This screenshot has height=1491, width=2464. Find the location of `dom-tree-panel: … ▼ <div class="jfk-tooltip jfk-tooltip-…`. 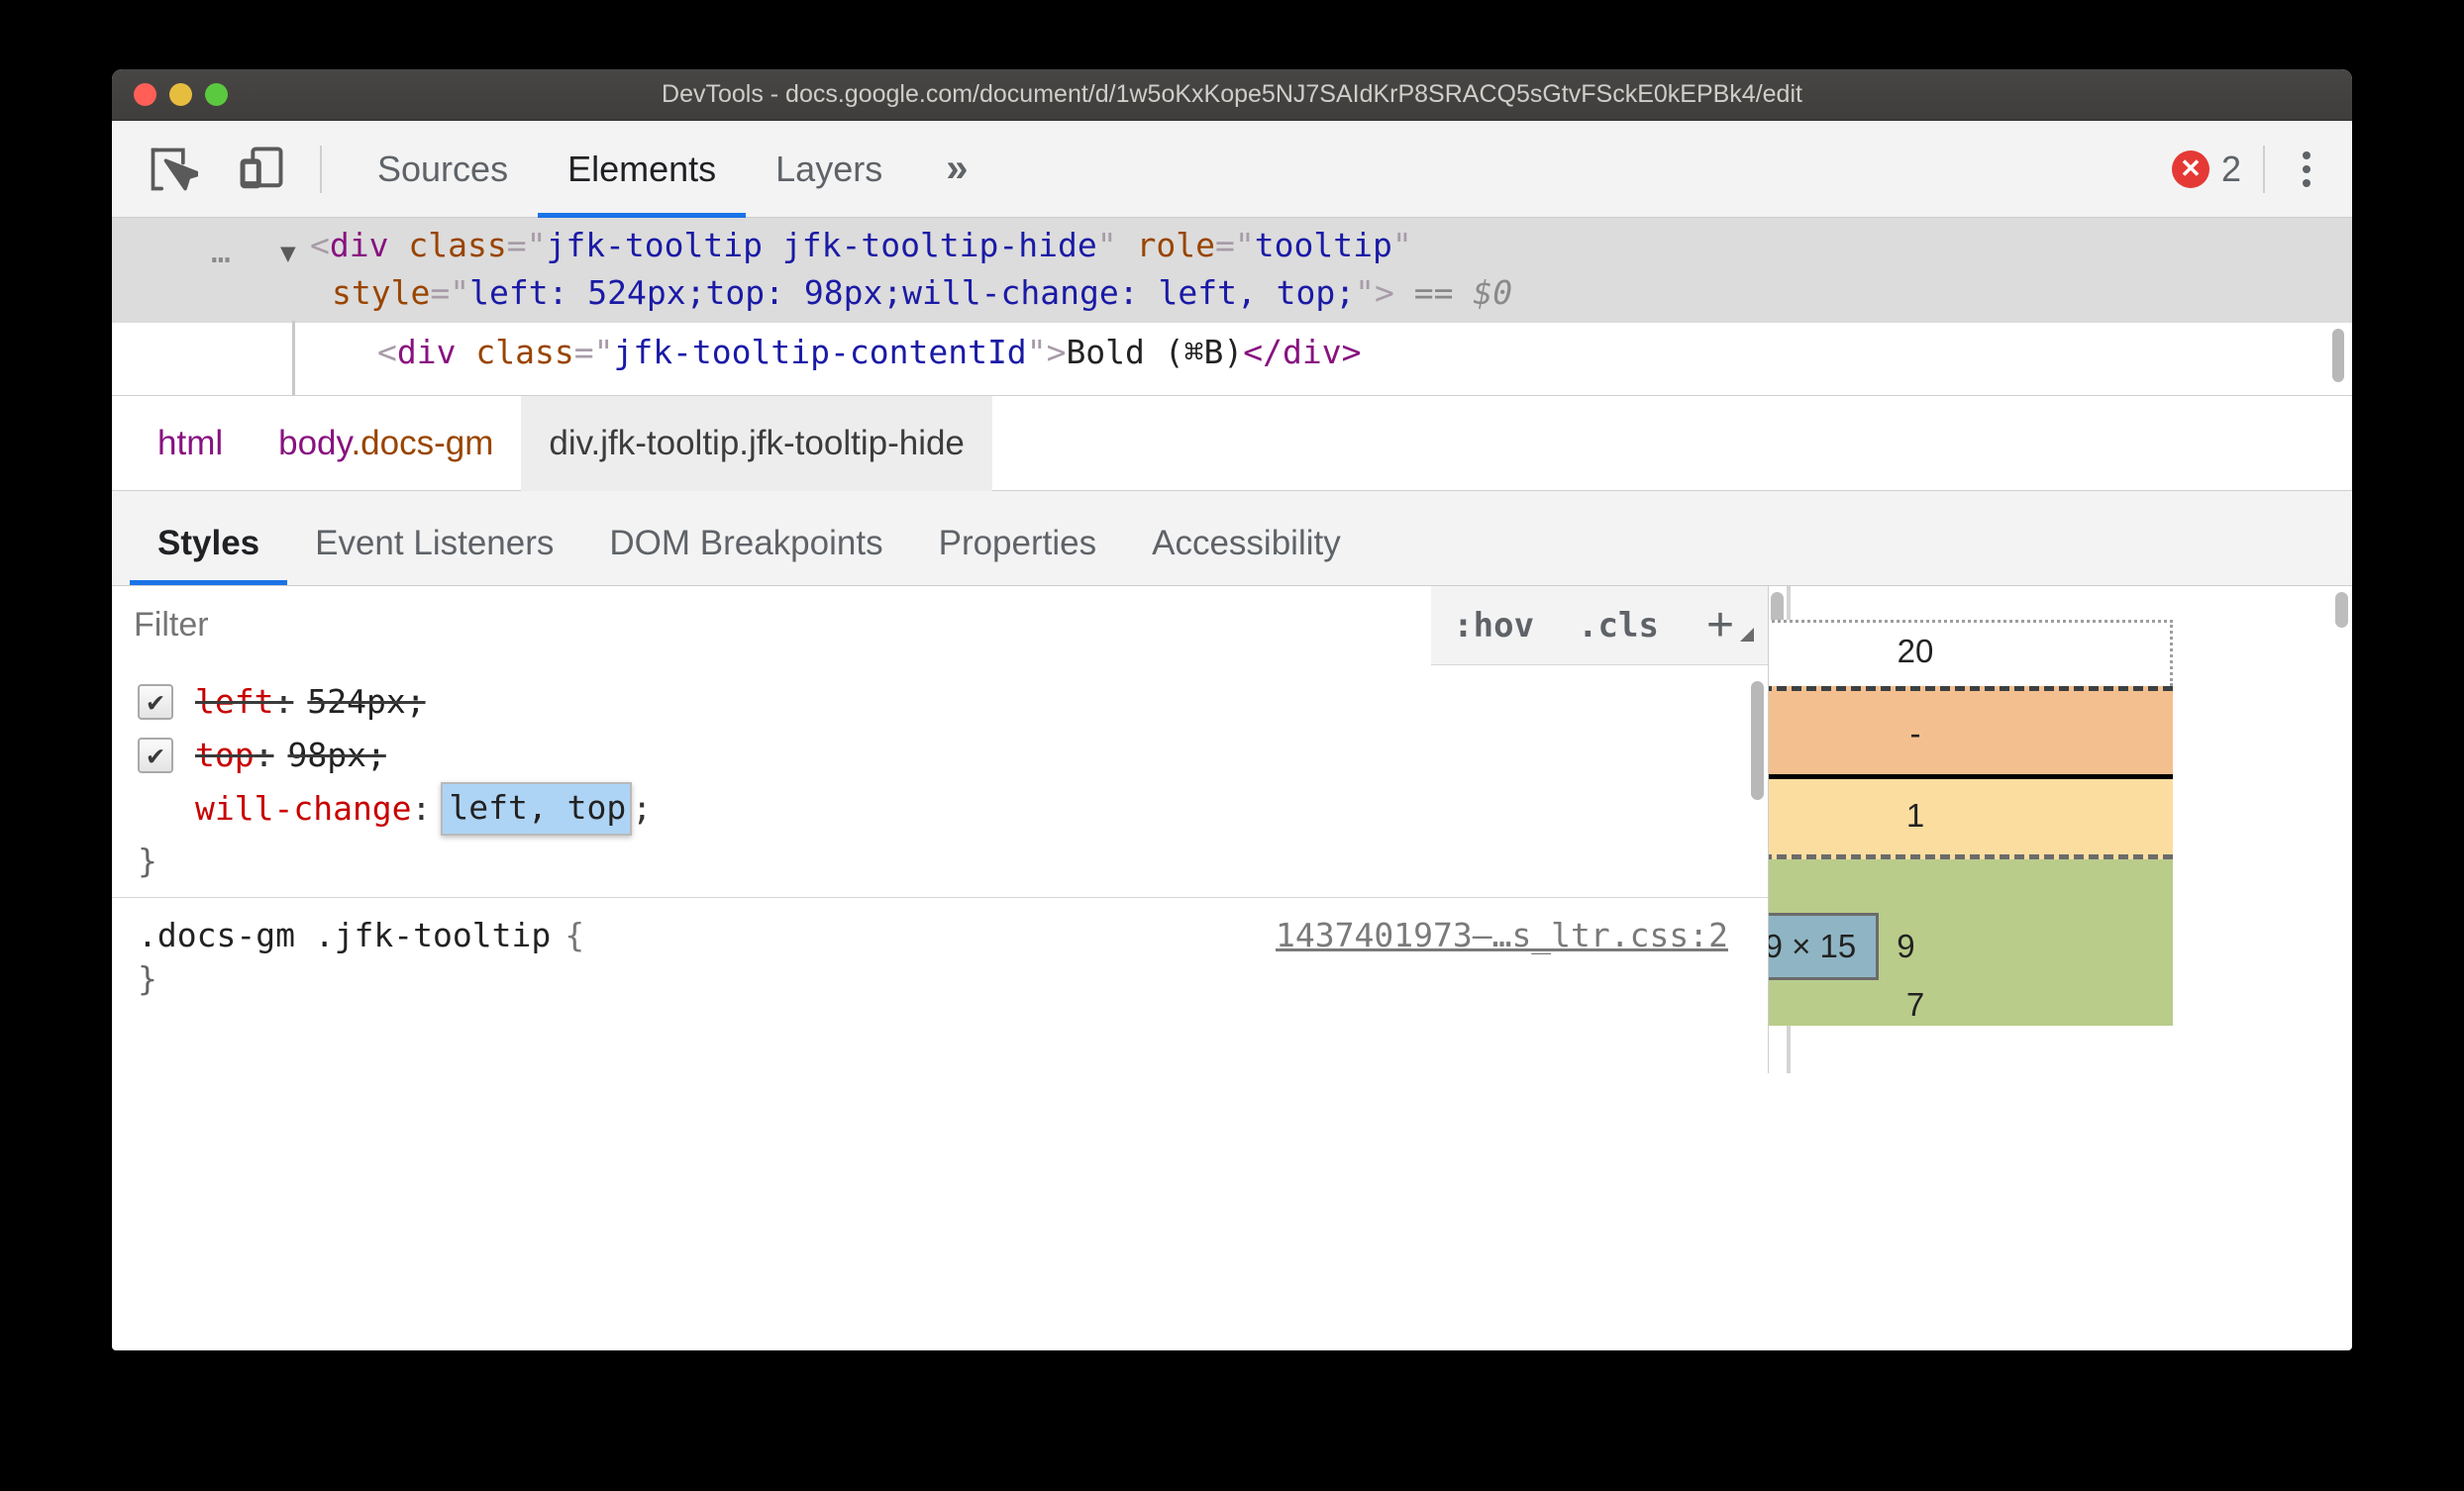

dom-tree-panel: … ▼ <div class="jfk-tooltip jfk-tooltip-… is located at coordinates (1232, 307).